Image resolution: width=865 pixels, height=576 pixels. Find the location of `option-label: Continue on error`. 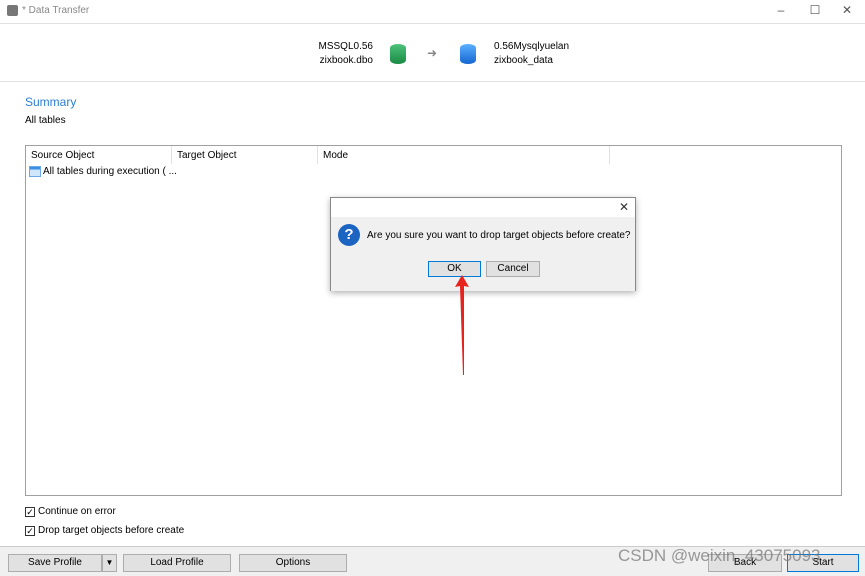

option-label: Continue on error is located at coordinates (77, 511).